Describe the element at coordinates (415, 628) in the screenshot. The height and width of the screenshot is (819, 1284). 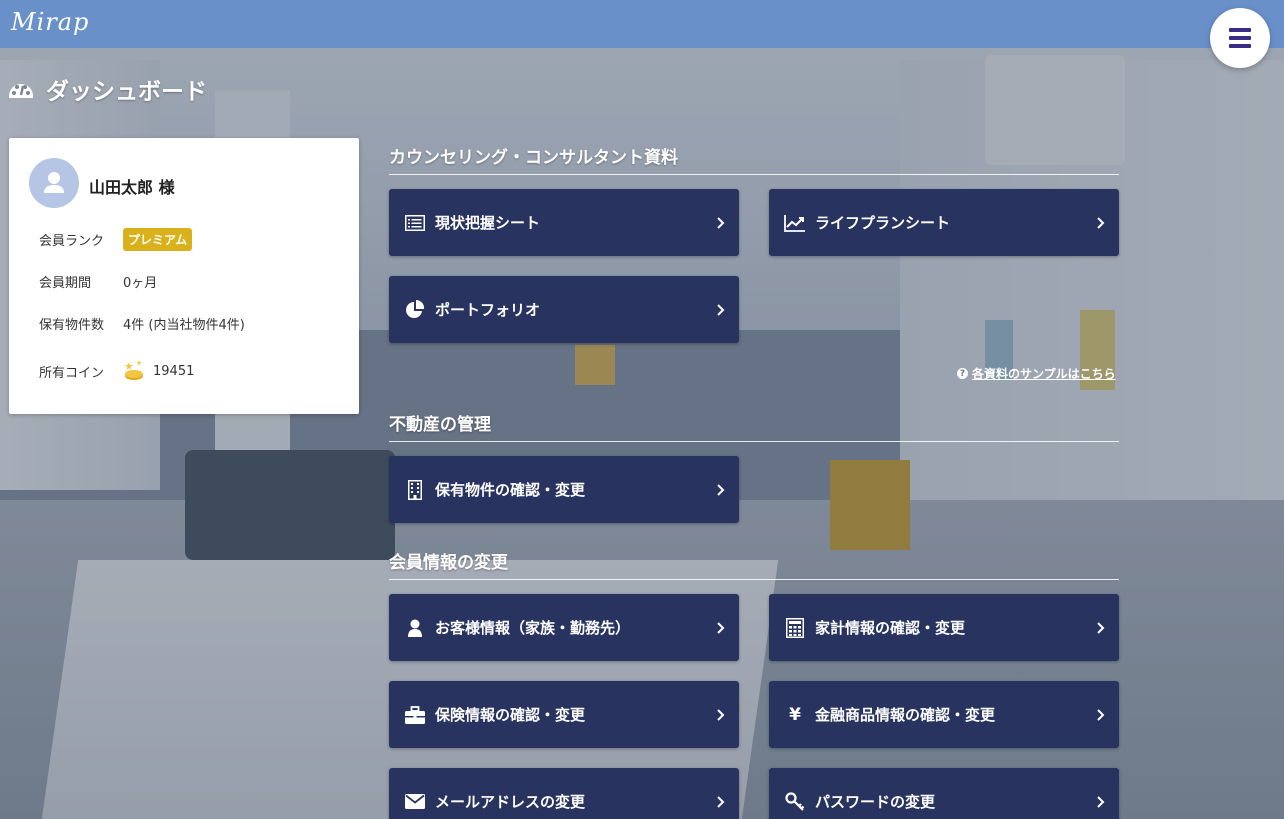
I see `user-icon` at that location.